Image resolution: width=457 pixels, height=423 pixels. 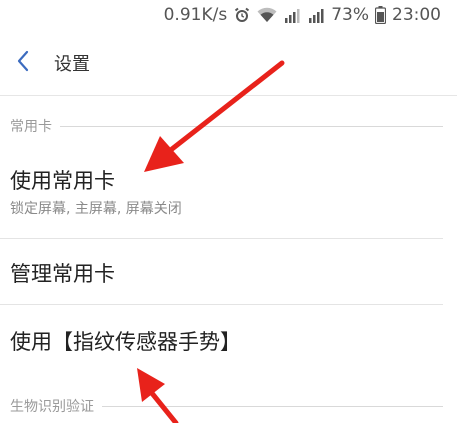 I want to click on item-subtitle: 锁定屏幕, 主屏幕, 屏幕关闭, so click(x=96, y=209).